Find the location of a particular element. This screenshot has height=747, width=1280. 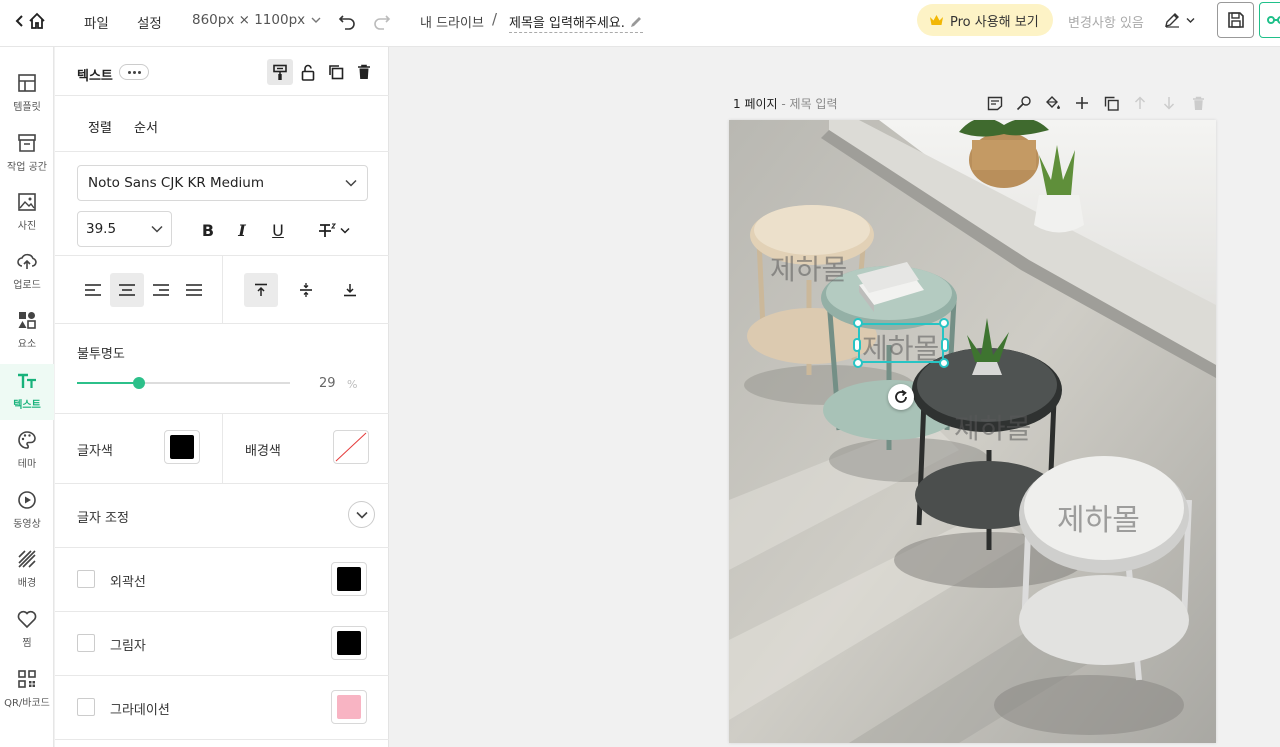

underline-button: U is located at coordinates (278, 230).